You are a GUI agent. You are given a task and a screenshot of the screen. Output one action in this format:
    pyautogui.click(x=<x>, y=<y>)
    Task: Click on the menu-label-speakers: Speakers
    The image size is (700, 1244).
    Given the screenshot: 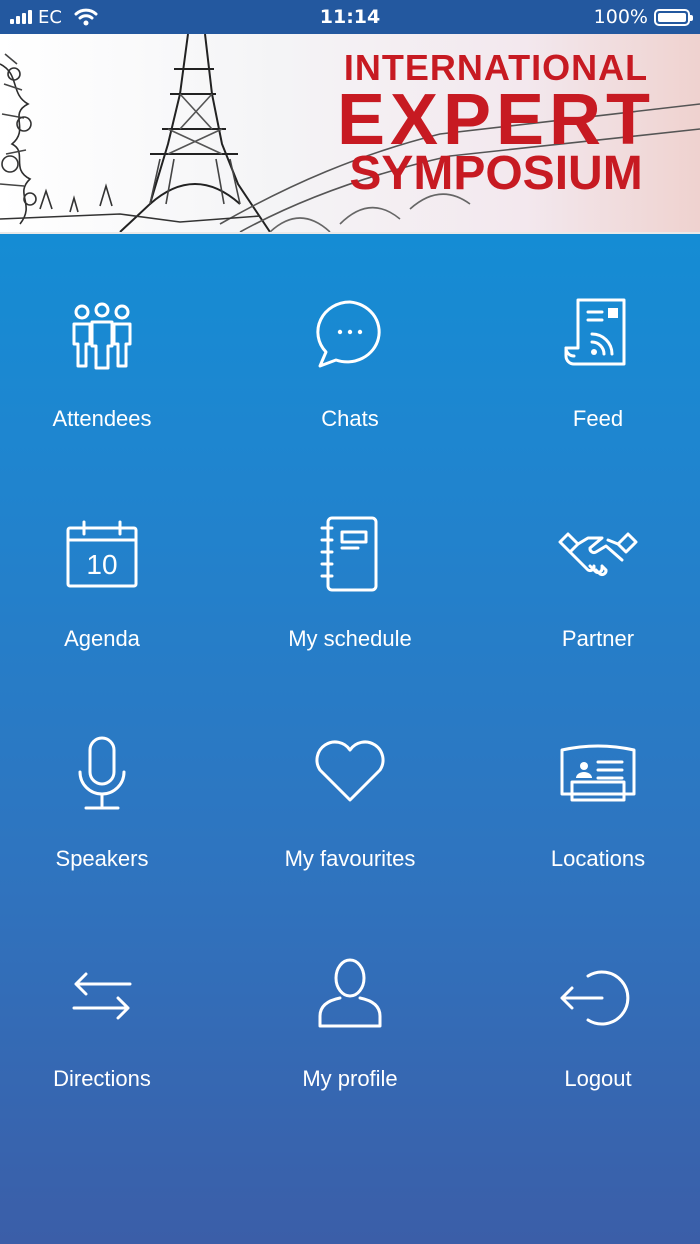 What is the action you would take?
    pyautogui.click(x=102, y=858)
    